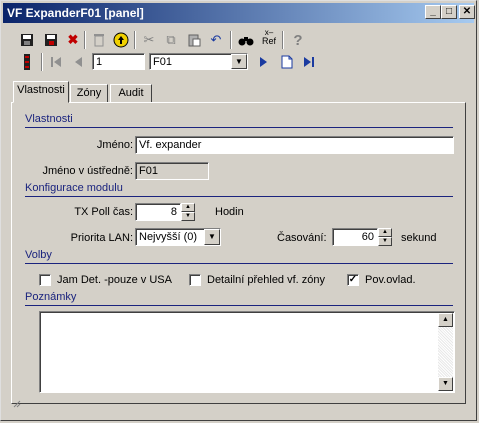 The height and width of the screenshot is (423, 479). What do you see at coordinates (51, 40) in the screenshot?
I see `save-close-icon` at bounding box center [51, 40].